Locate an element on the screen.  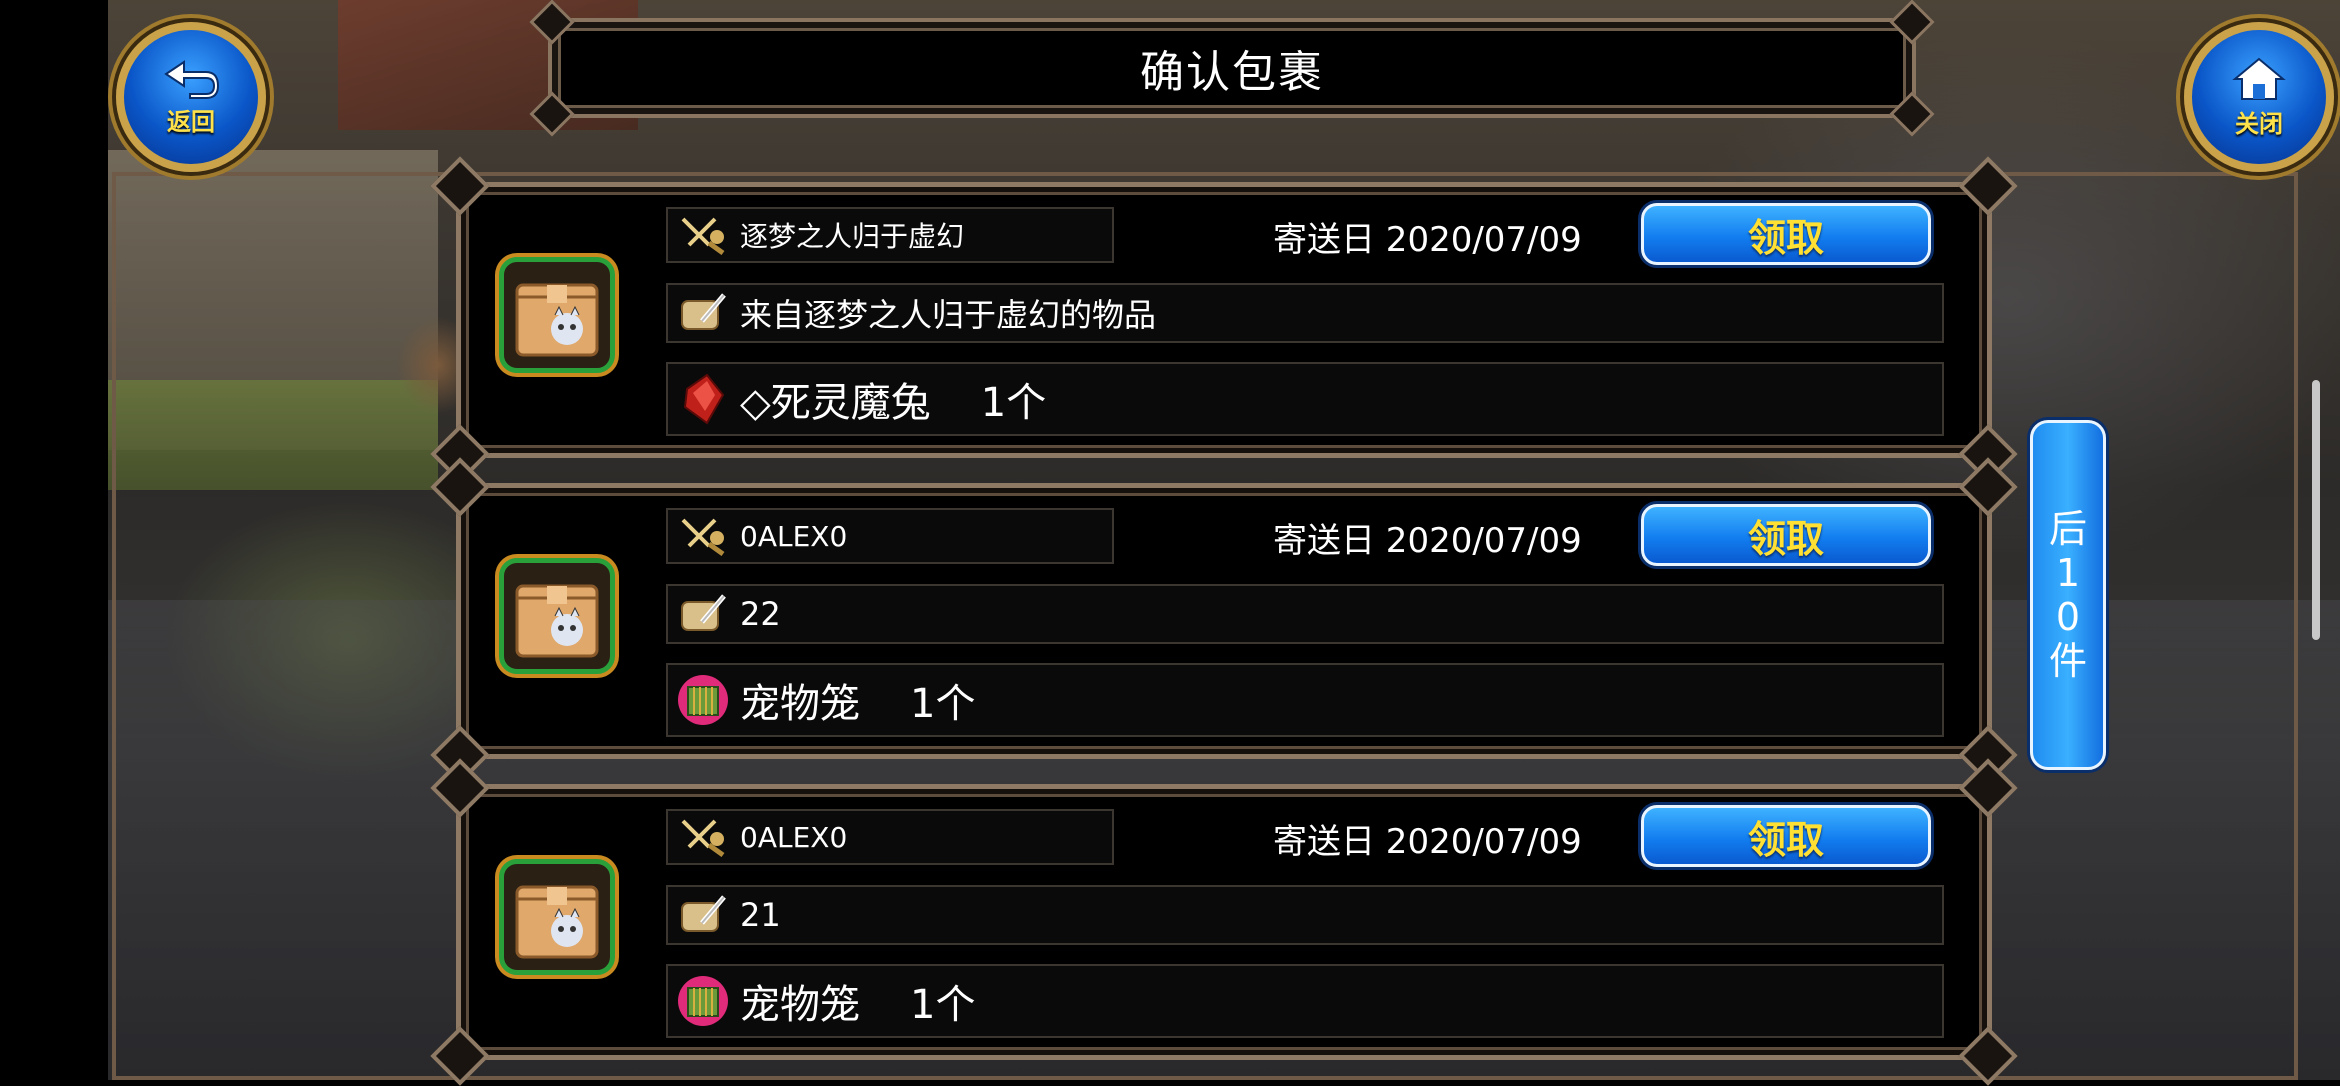
item-field: ◇死灵魔兔 1个 is located at coordinates (1305, 399).